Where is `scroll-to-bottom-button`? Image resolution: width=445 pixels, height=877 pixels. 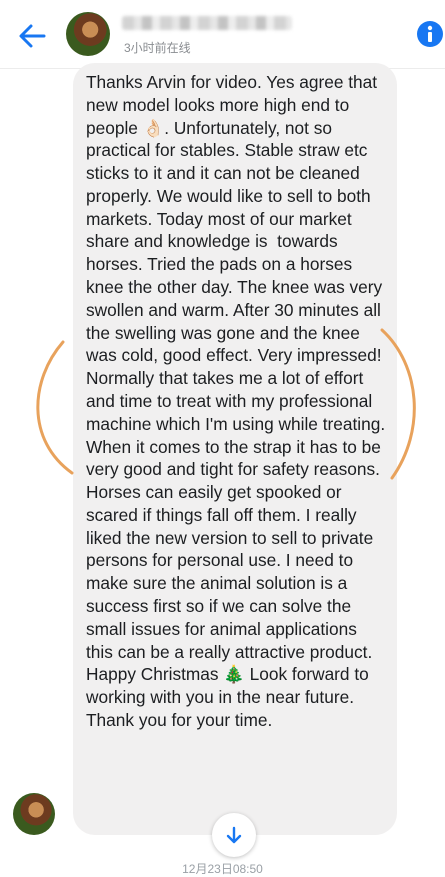 scroll-to-bottom-button is located at coordinates (234, 835).